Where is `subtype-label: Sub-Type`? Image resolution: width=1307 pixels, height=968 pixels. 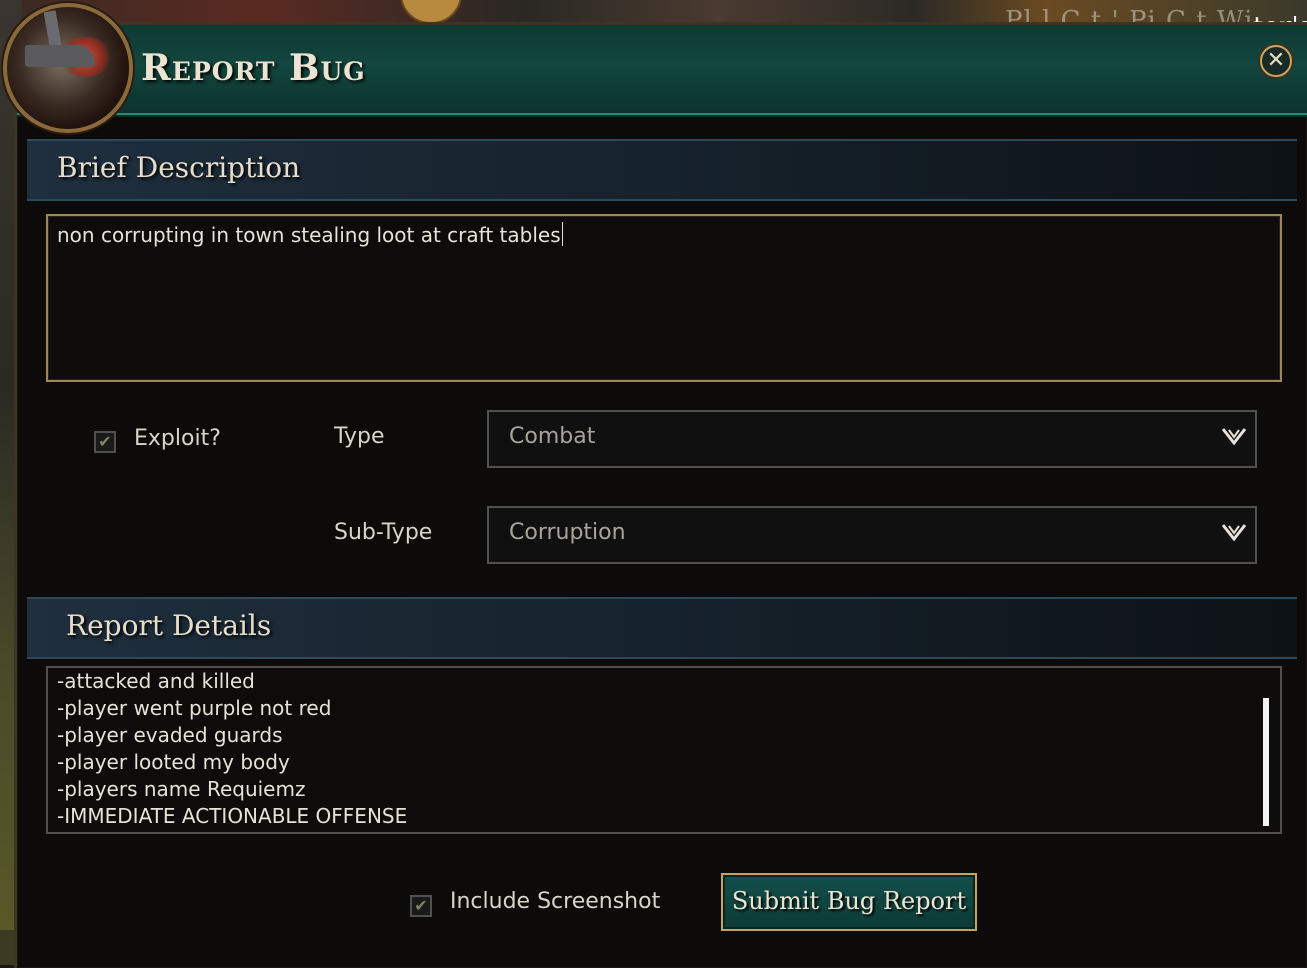 subtype-label: Sub-Type is located at coordinates (383, 532).